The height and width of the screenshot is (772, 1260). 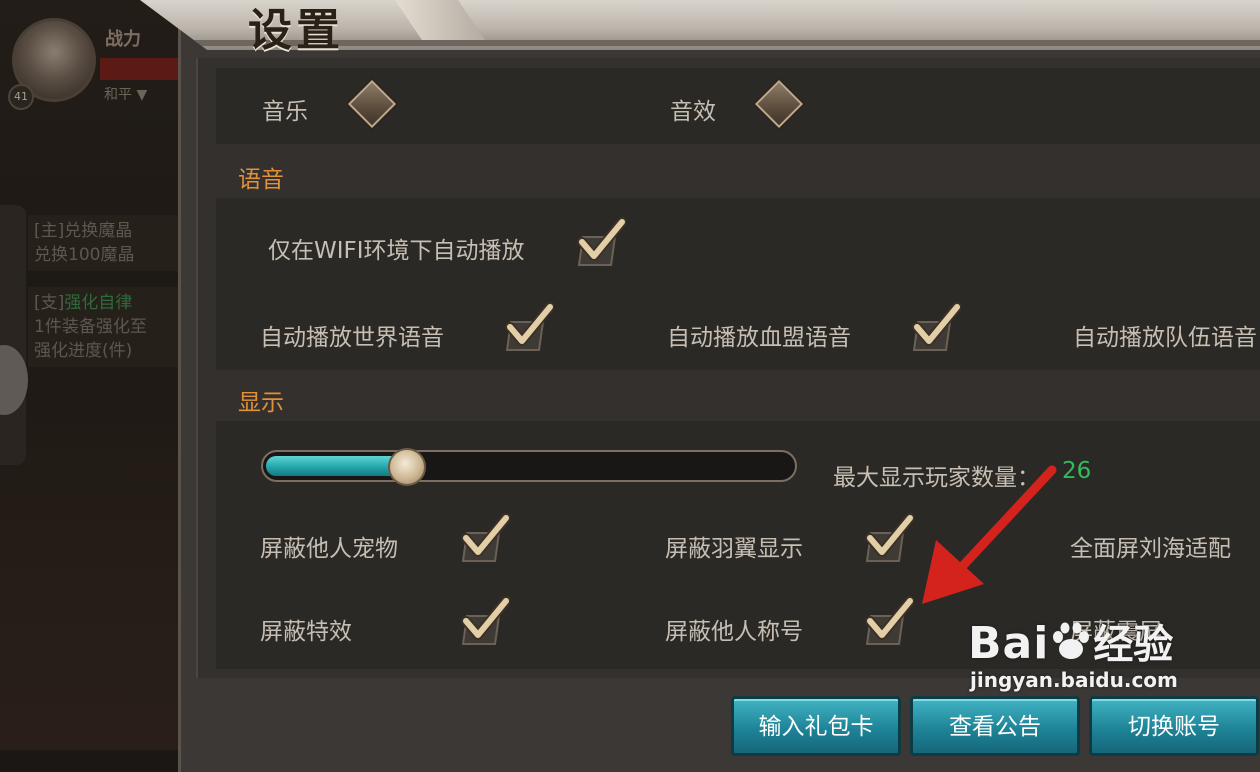 I want to click on max-players-slider, so click(x=529, y=466).